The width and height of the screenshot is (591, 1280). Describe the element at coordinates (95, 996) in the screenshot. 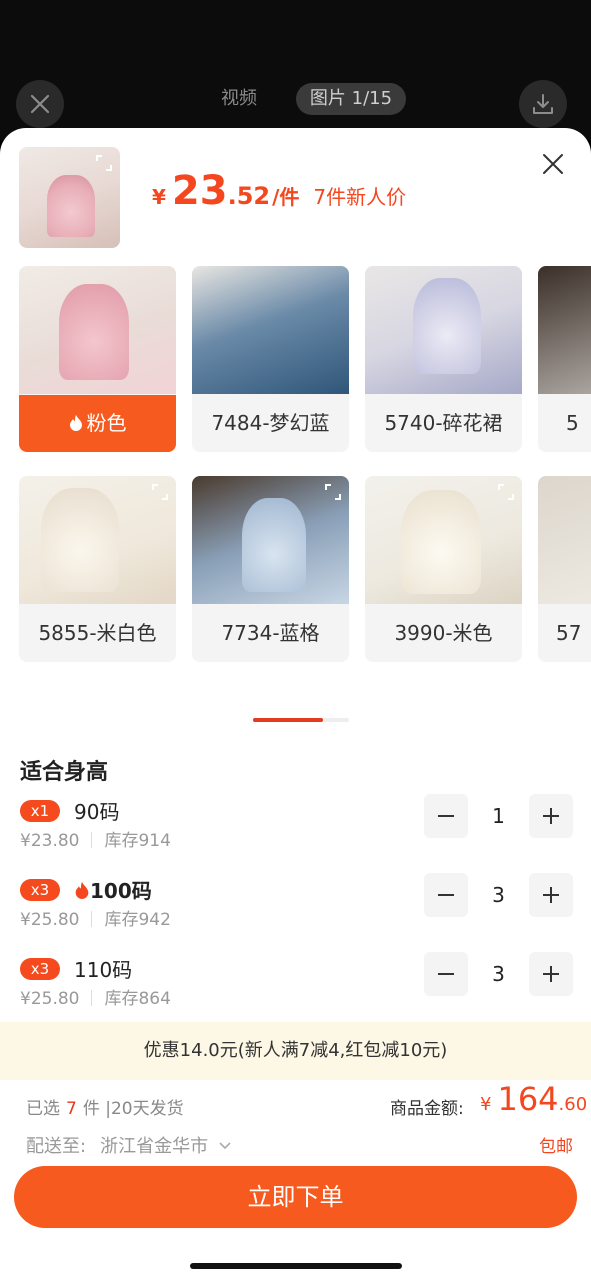

I see `size-meta: ¥25.80 库存864` at that location.